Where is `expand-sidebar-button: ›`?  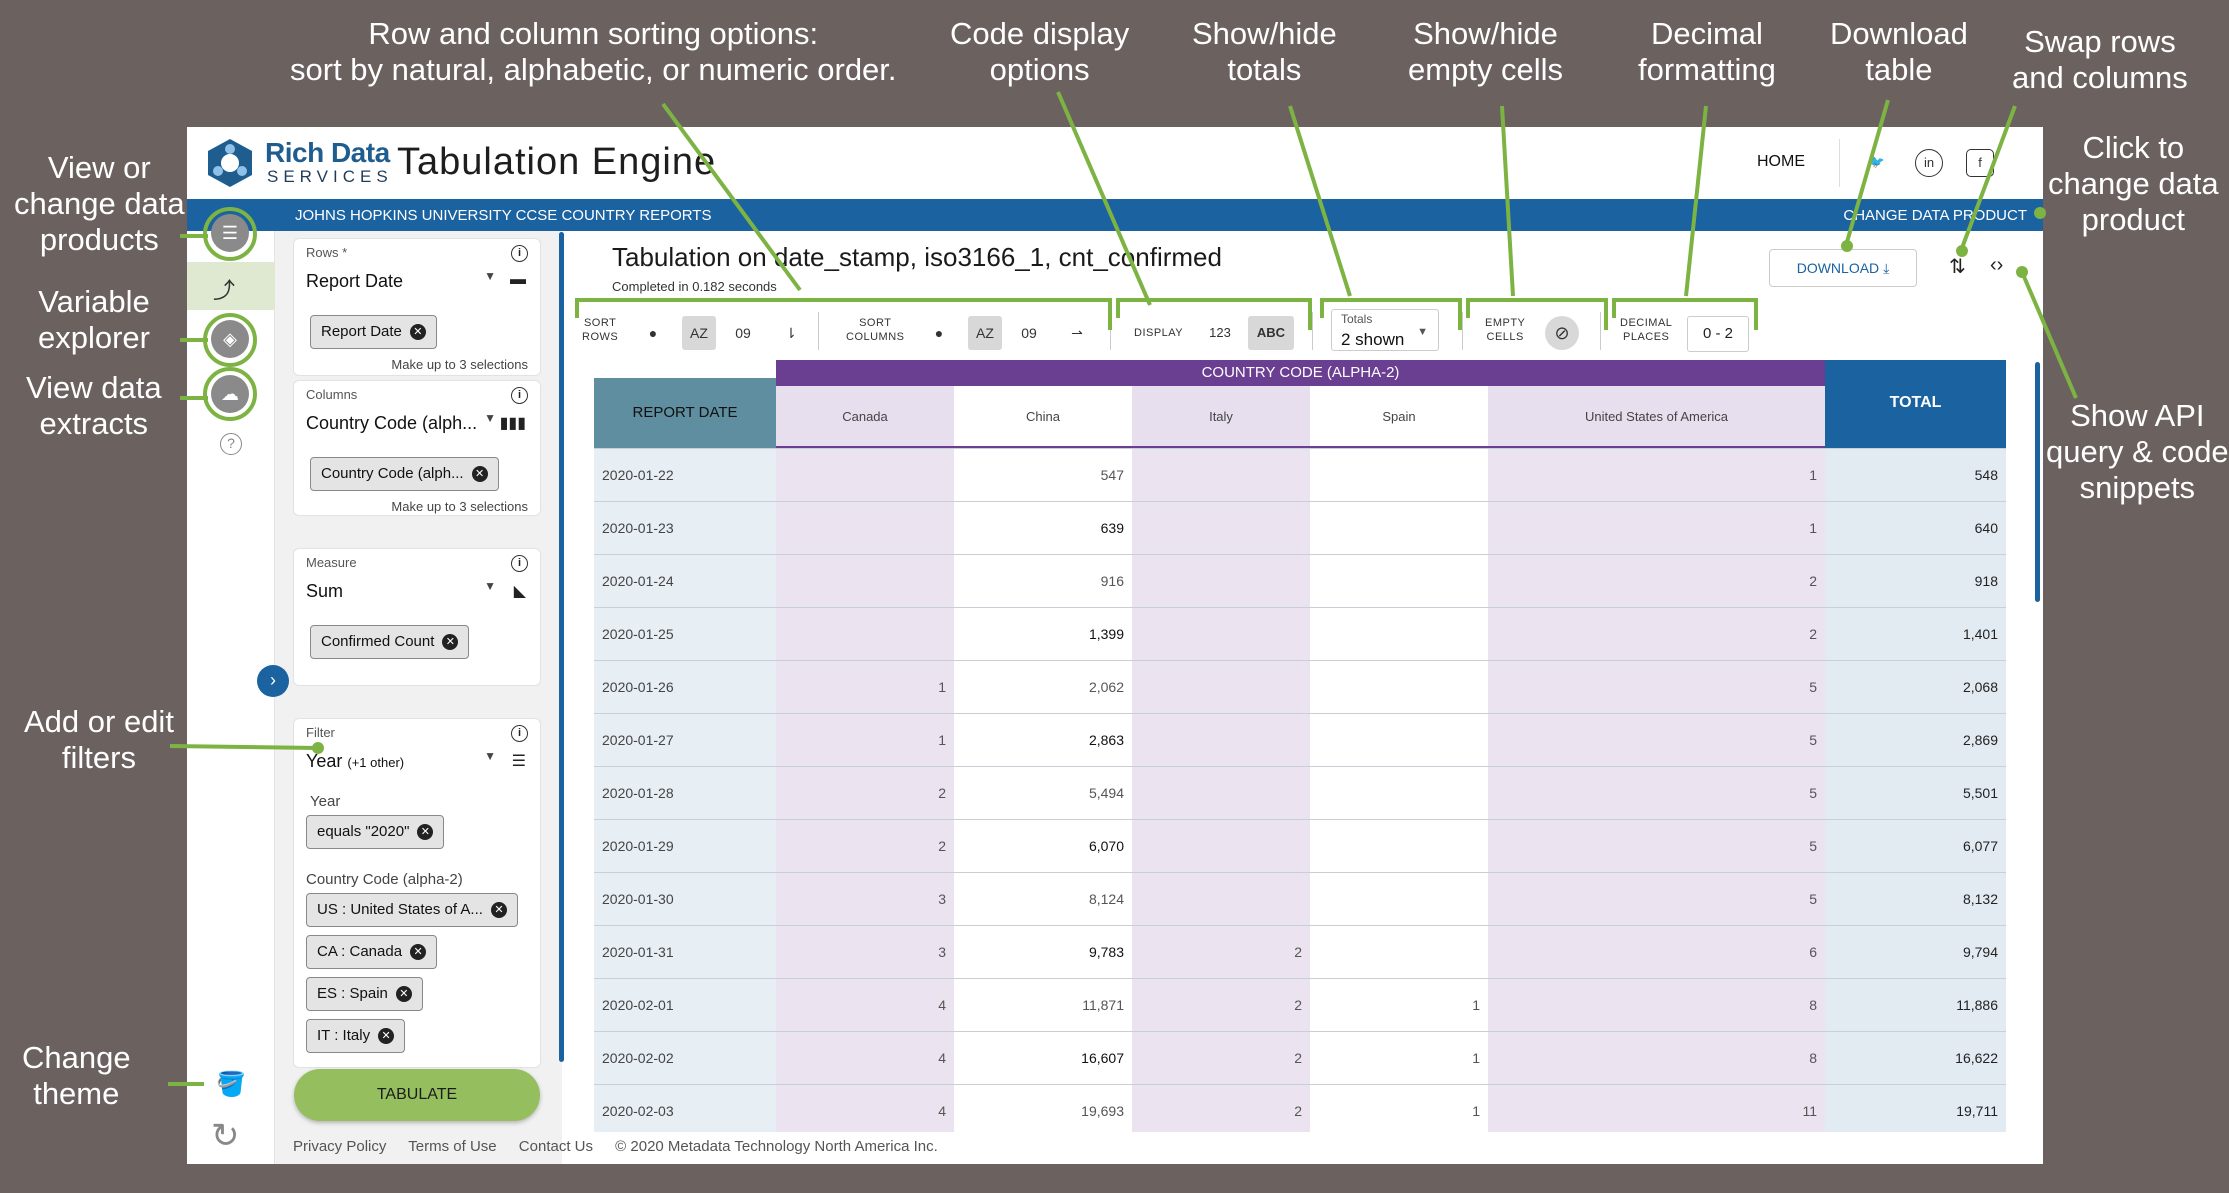
expand-sidebar-button: › is located at coordinates (273, 681).